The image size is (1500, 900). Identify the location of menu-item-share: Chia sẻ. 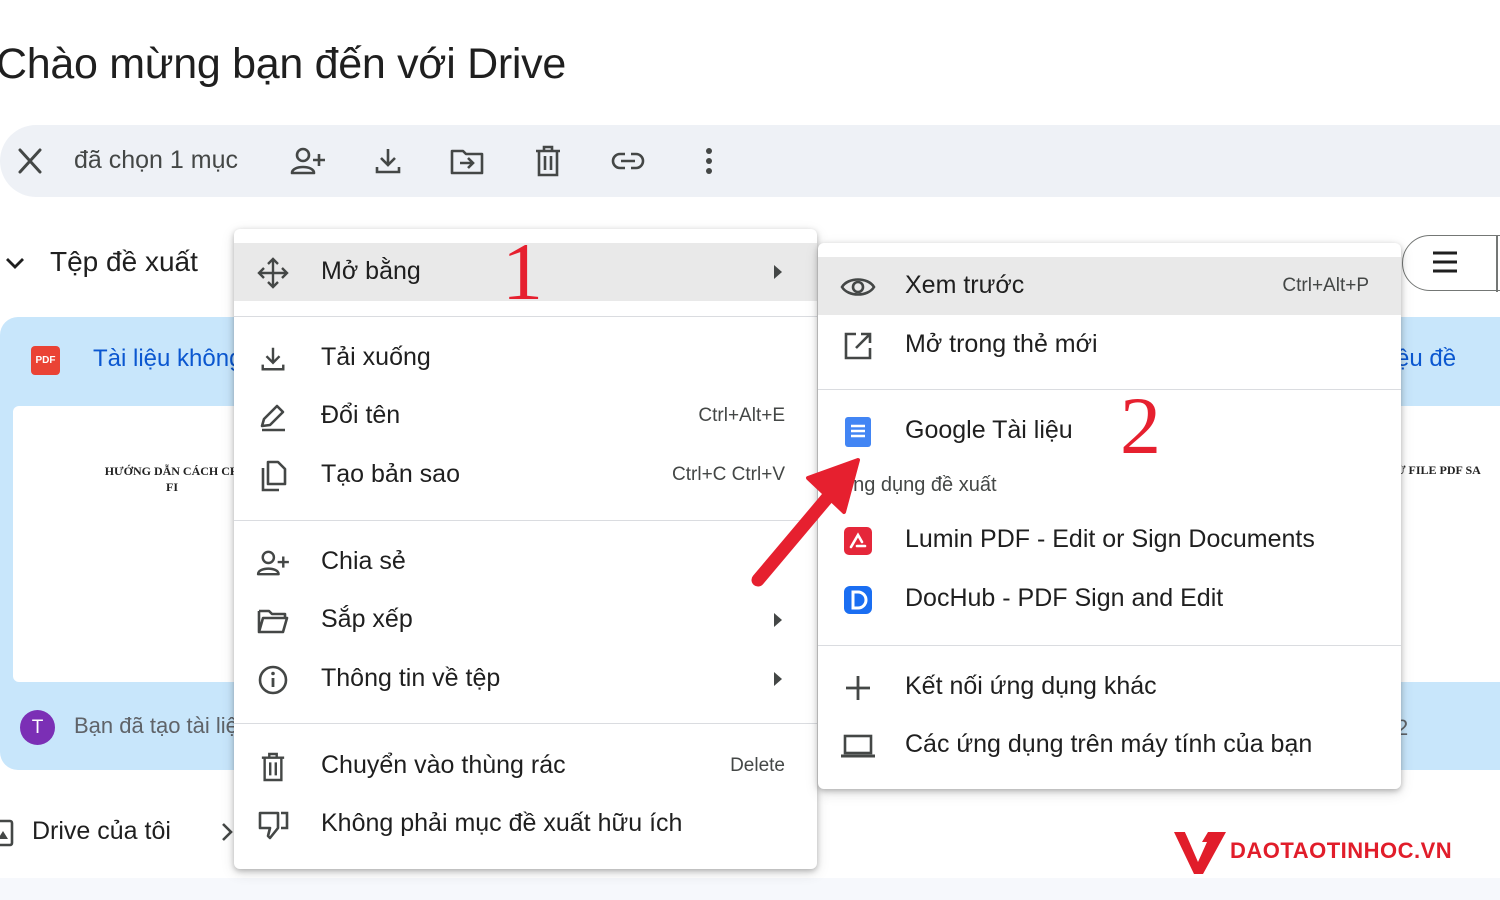
(525, 562).